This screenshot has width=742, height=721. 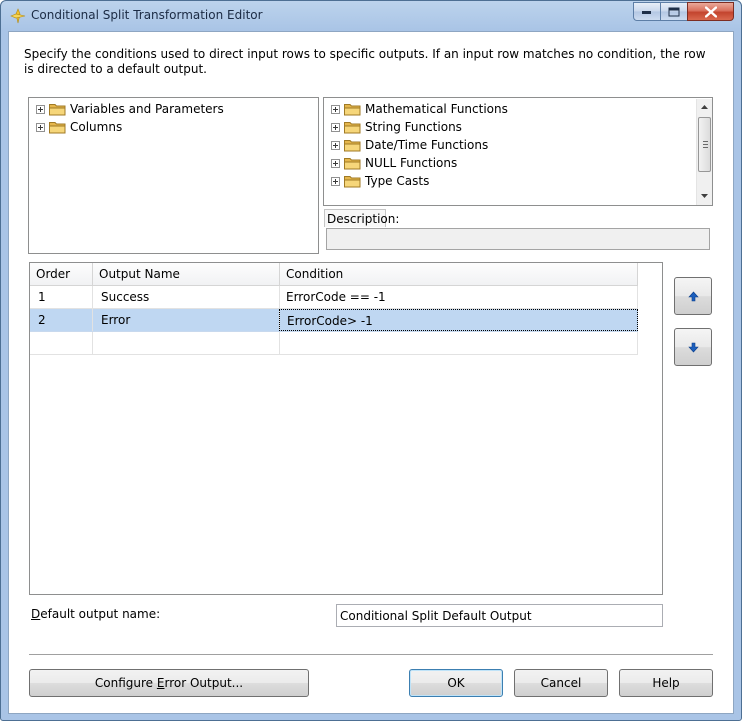 I want to click on tree-item-label: Columns, so click(x=96, y=127).